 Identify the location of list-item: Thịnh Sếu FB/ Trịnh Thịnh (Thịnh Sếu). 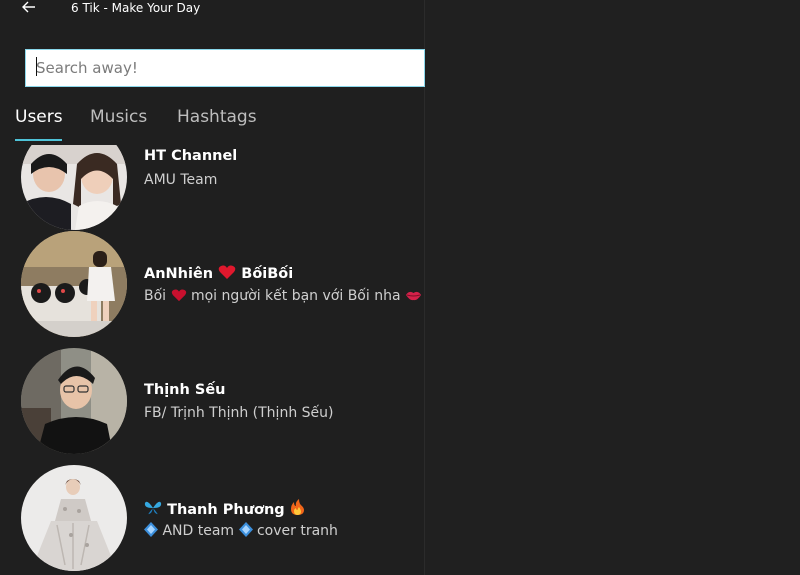
(212, 403).